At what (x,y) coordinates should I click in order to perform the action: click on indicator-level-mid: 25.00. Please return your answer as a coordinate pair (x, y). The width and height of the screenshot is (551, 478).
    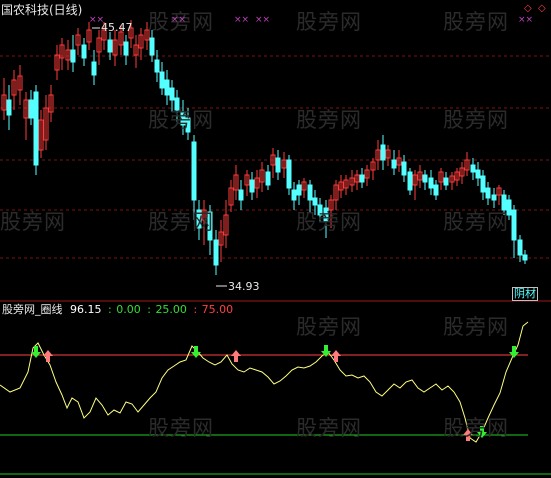
    Looking at the image, I should click on (171, 309).